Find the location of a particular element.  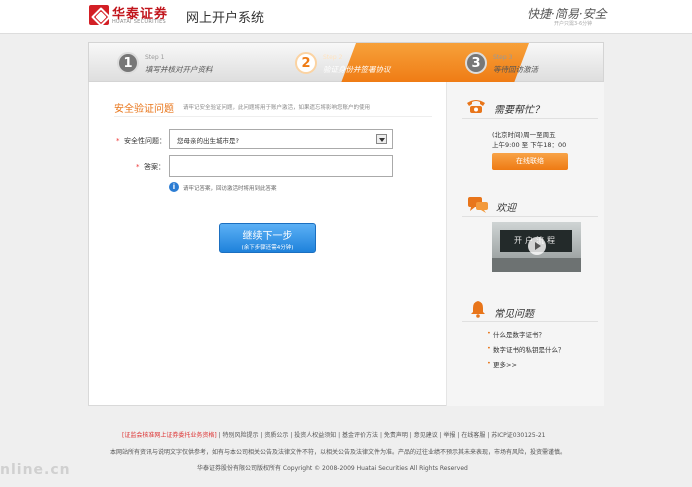

security-question-select: 您母亲的出生城市是? is located at coordinates (281, 139).